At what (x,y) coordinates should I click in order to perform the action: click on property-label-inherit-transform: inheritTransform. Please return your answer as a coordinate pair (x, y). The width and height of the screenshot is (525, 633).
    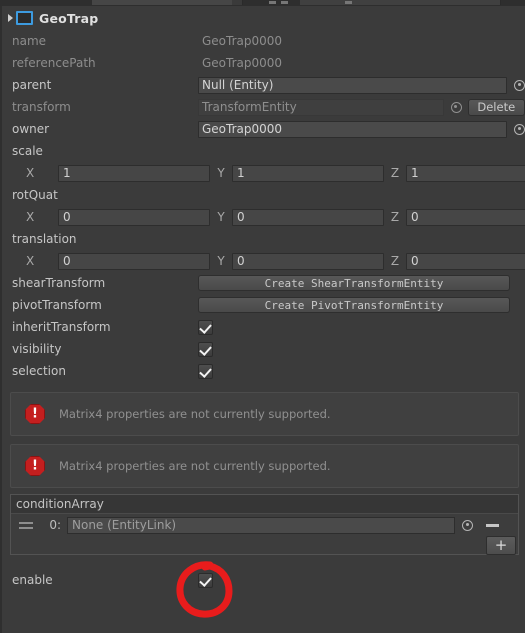
    Looking at the image, I should click on (61, 327).